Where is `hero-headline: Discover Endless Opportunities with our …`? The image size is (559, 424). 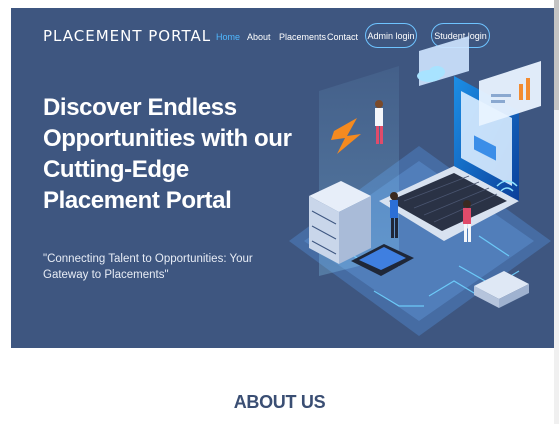
hero-headline: Discover Endless Opportunities with our … is located at coordinates (167, 154).